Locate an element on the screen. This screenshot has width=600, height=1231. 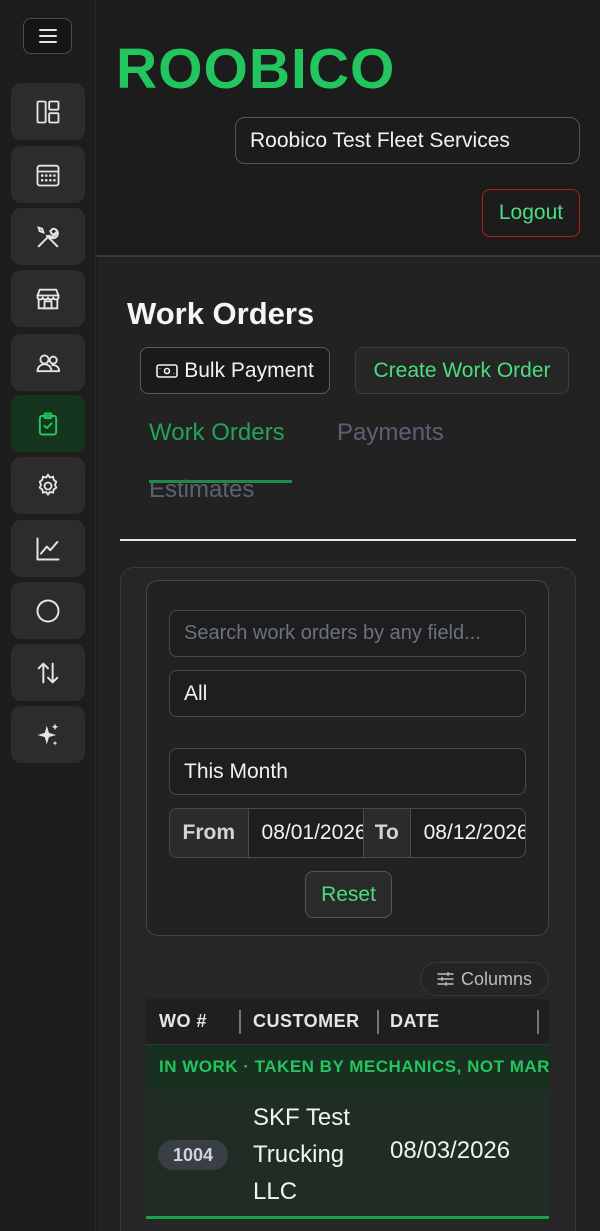
tab-work-orders: Work Orders is located at coordinates (217, 433).